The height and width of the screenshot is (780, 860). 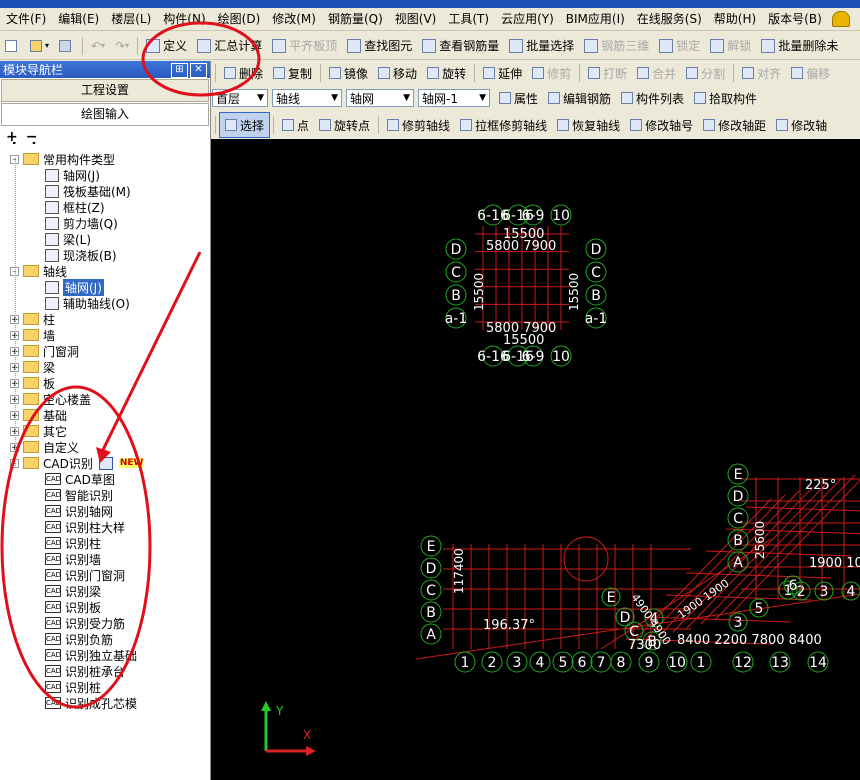 I want to click on tree-node: 梁(L), so click(x=68, y=239).